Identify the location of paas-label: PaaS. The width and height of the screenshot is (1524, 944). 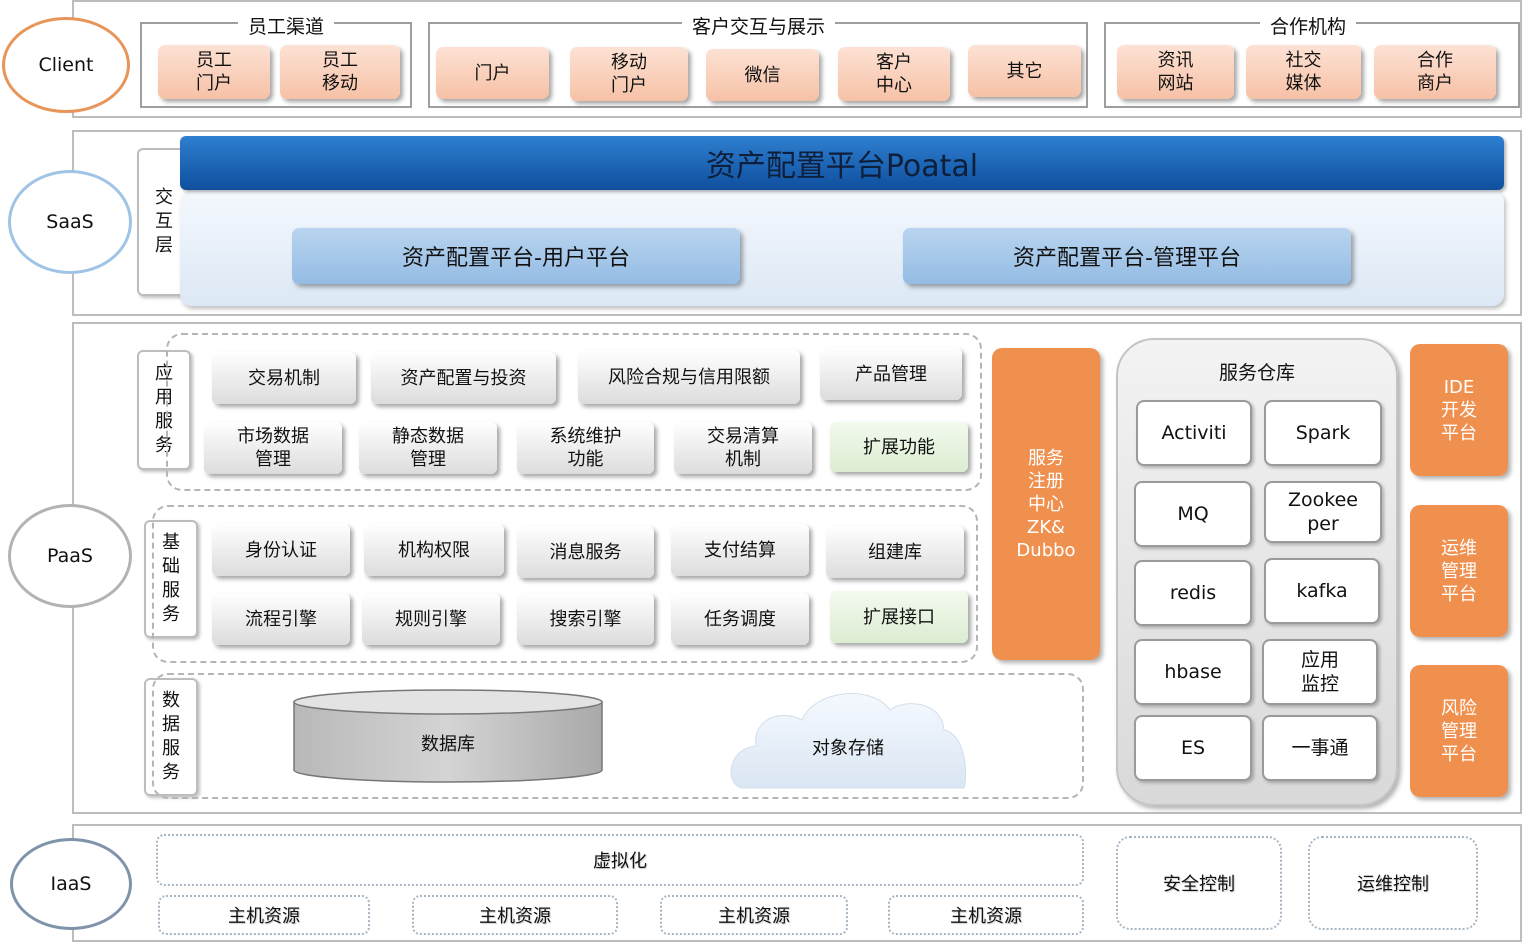
(70, 556).